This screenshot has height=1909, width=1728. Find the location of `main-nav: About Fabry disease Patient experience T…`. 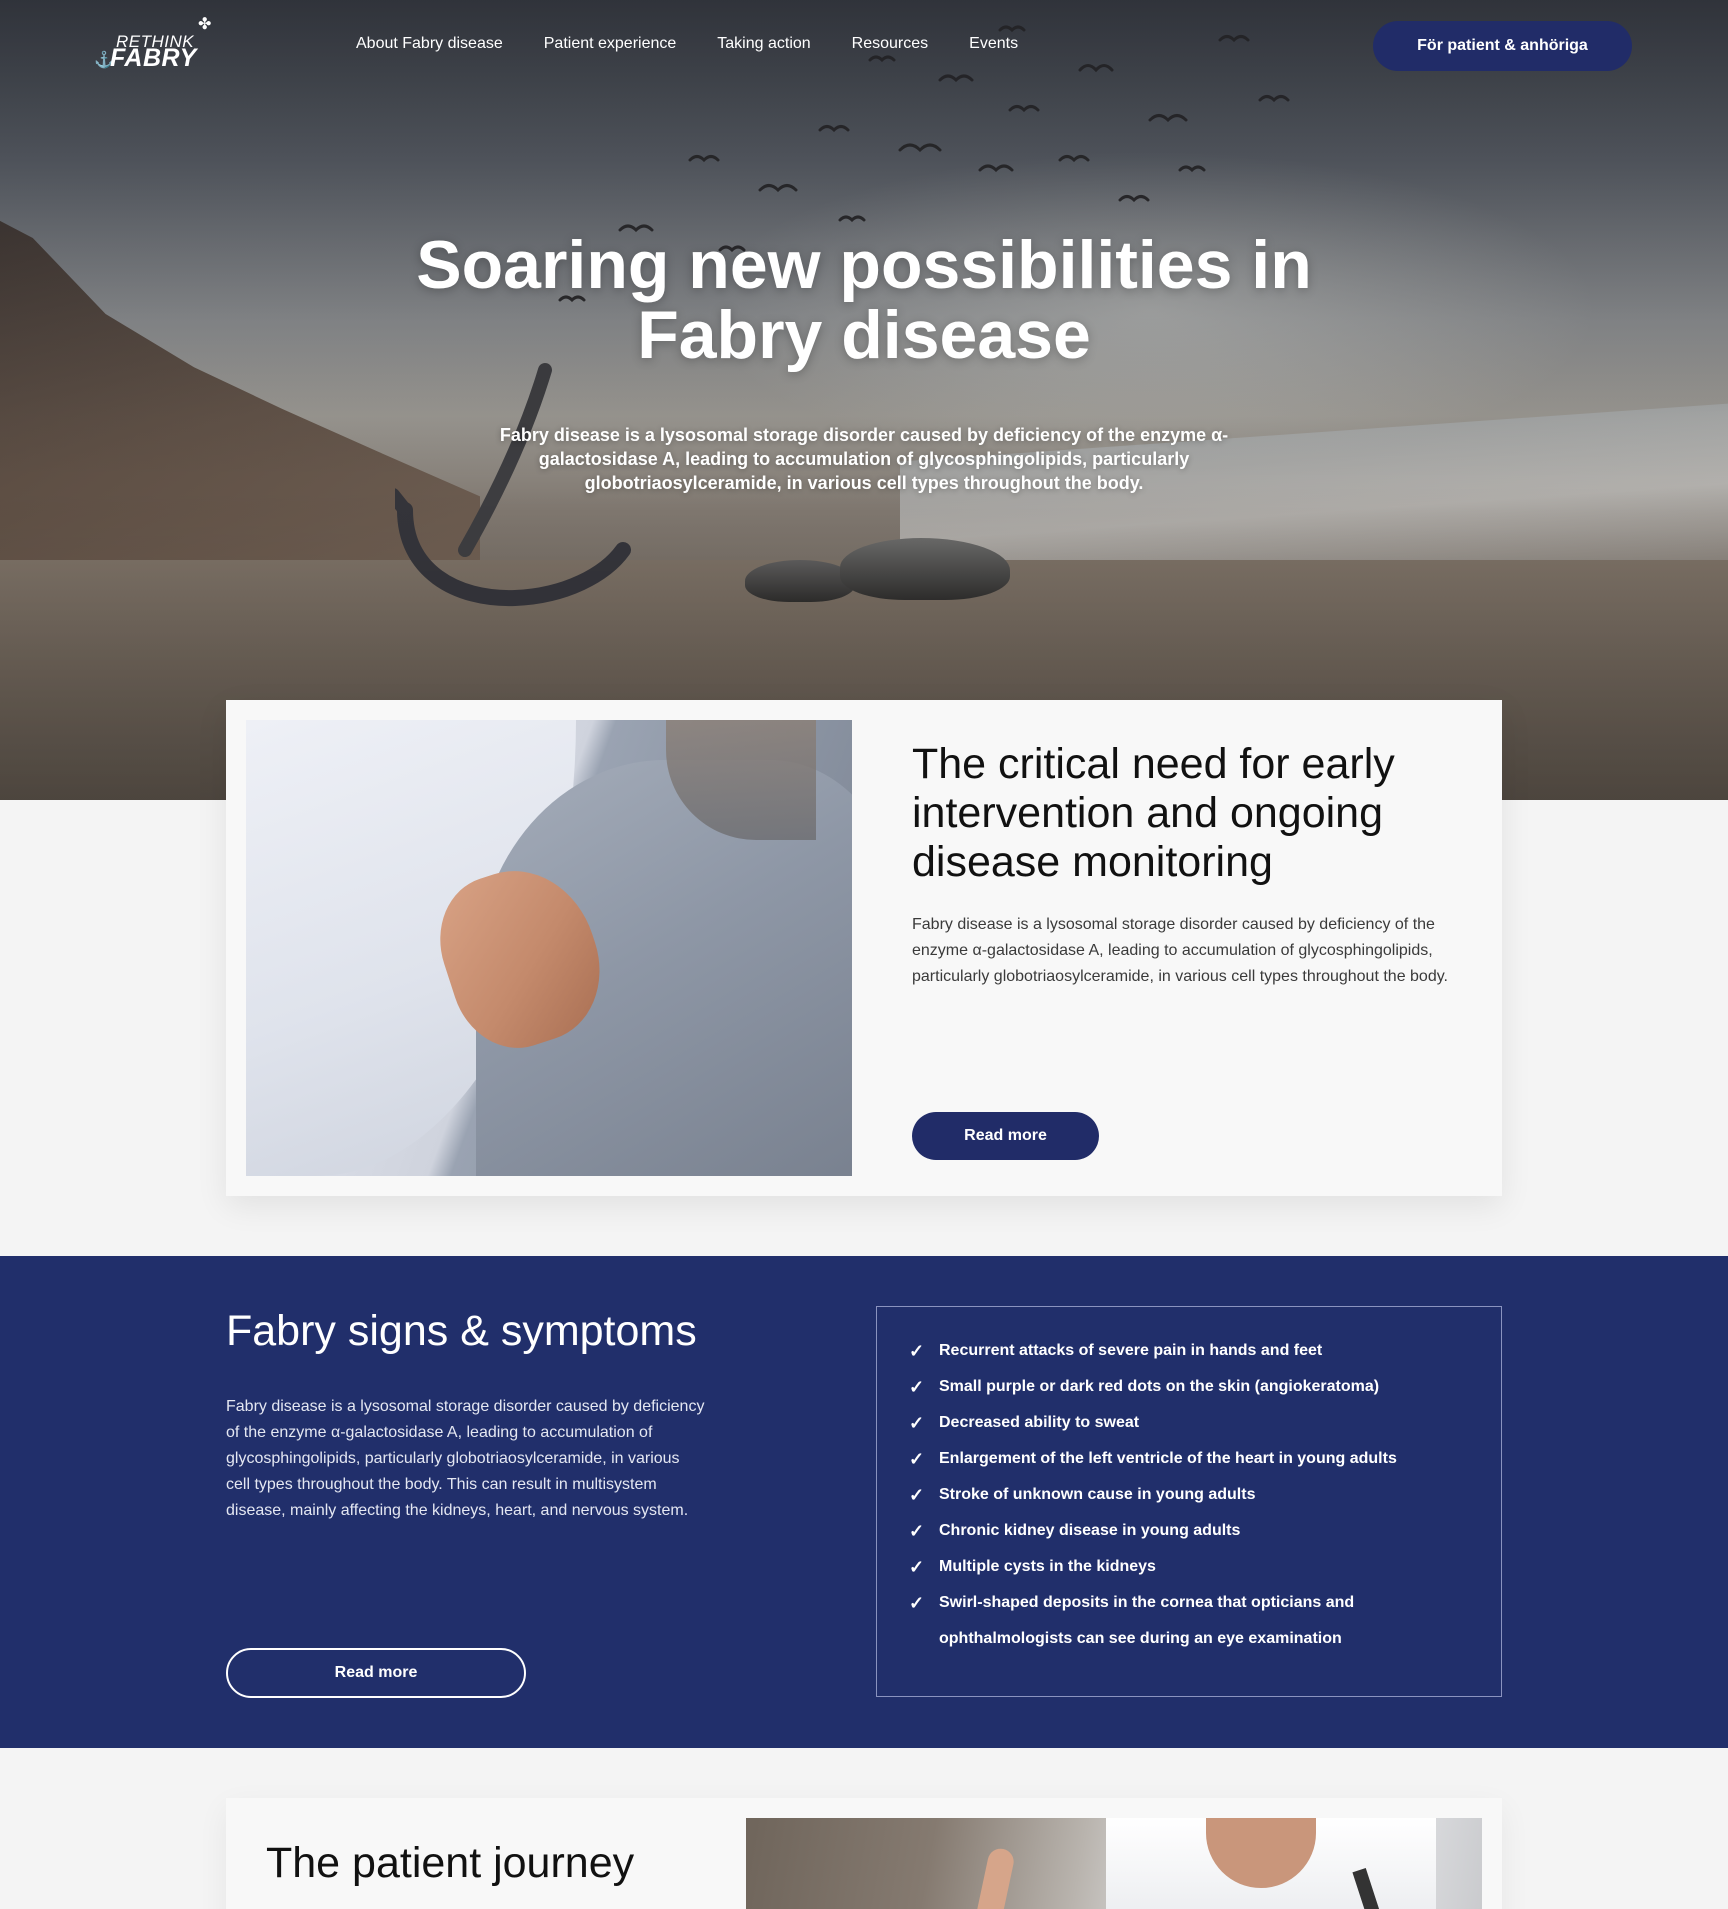

main-nav: About Fabry disease Patient experience T… is located at coordinates (687, 44).